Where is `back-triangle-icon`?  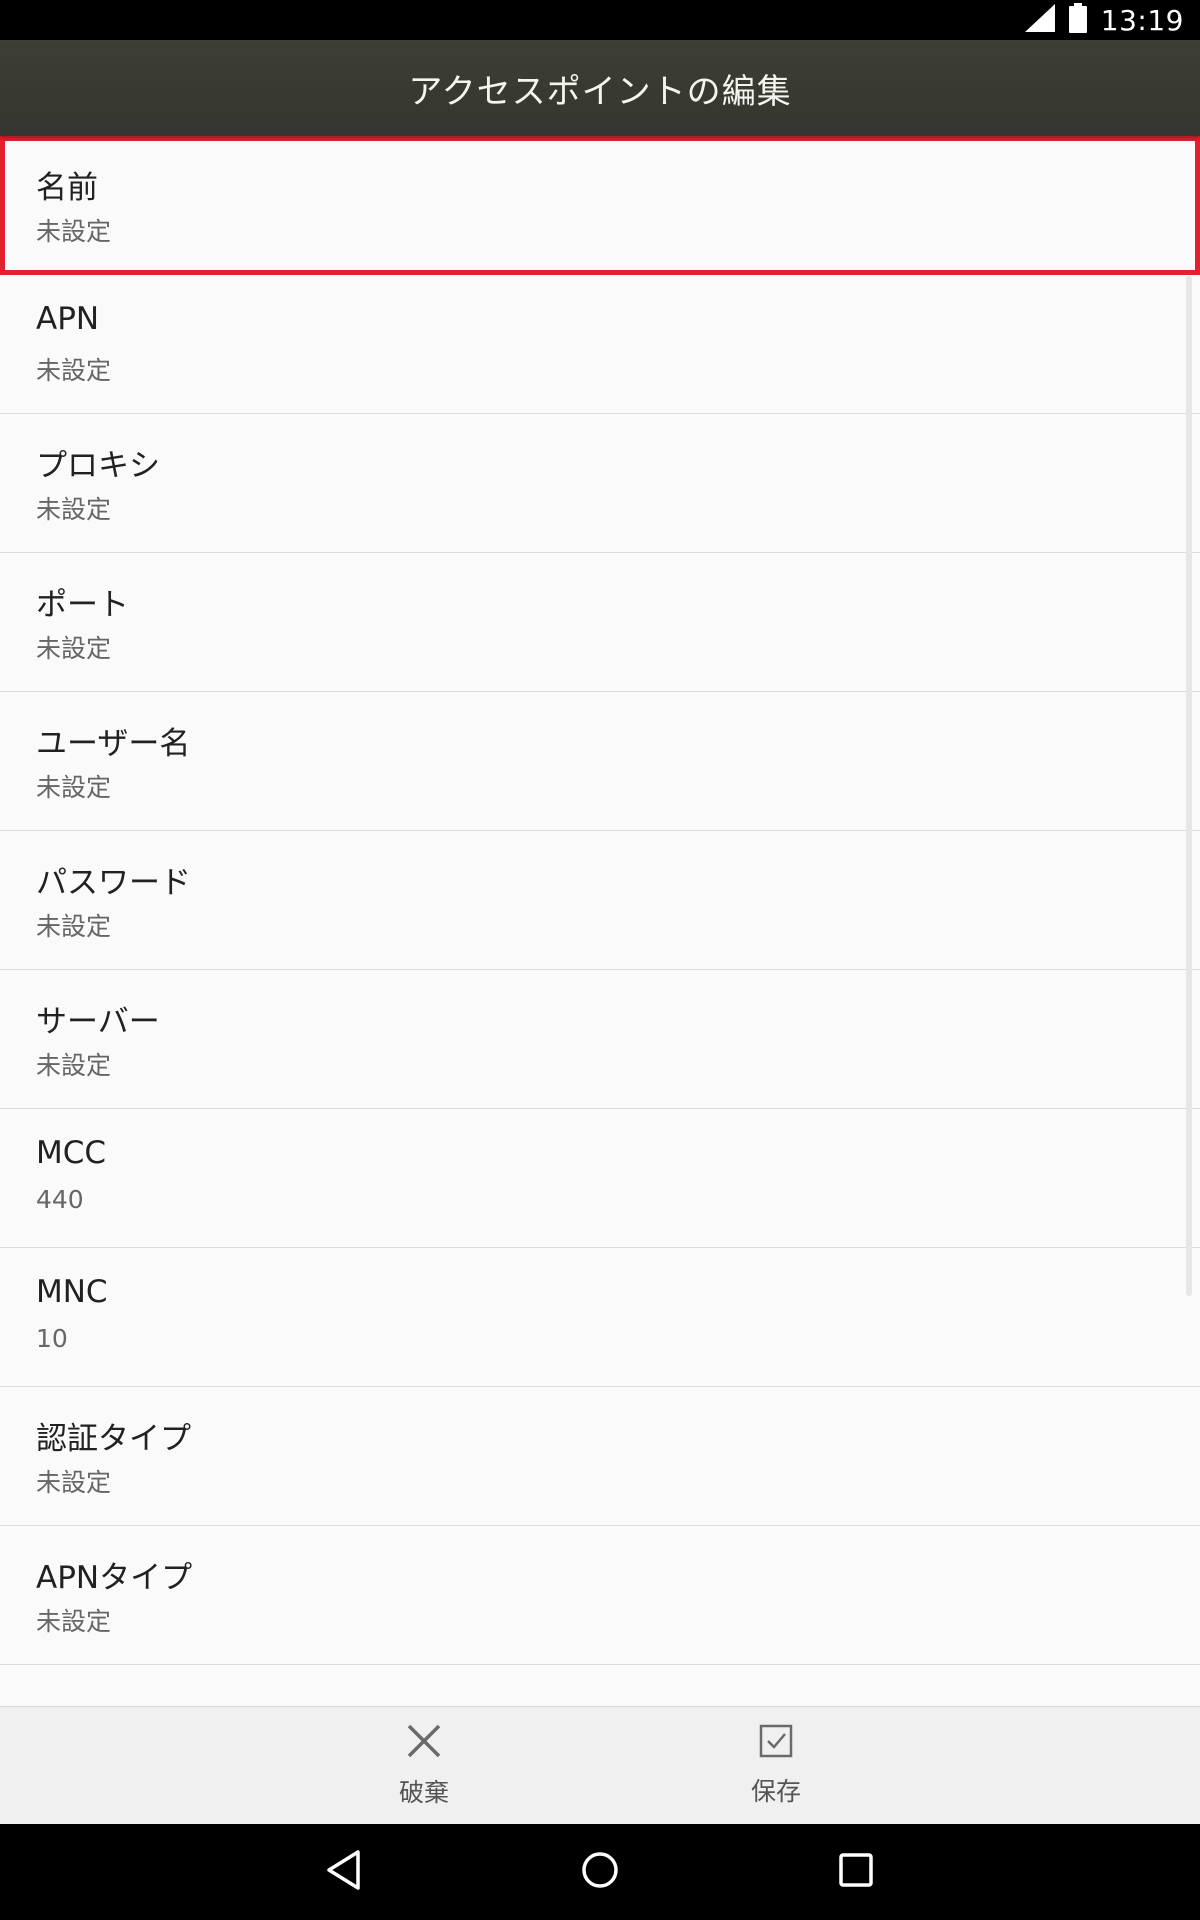 back-triangle-icon is located at coordinates (344, 1872).